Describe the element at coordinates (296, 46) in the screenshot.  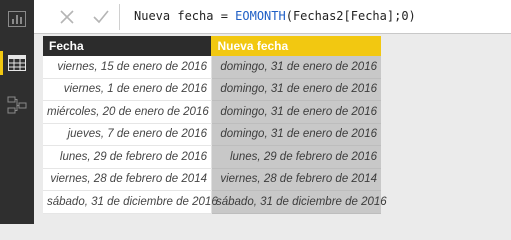
I see `column-header-nueva-fecha: Nueva fecha` at that location.